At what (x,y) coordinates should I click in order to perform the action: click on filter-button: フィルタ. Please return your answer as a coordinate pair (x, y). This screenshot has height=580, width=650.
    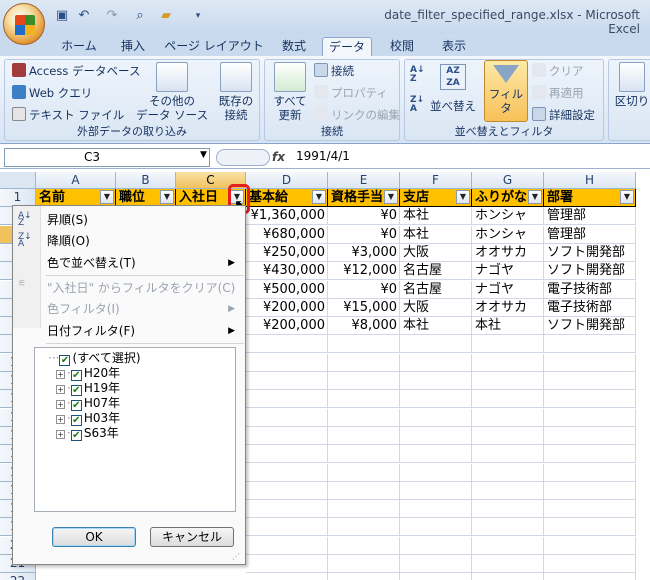
    Looking at the image, I should click on (506, 91).